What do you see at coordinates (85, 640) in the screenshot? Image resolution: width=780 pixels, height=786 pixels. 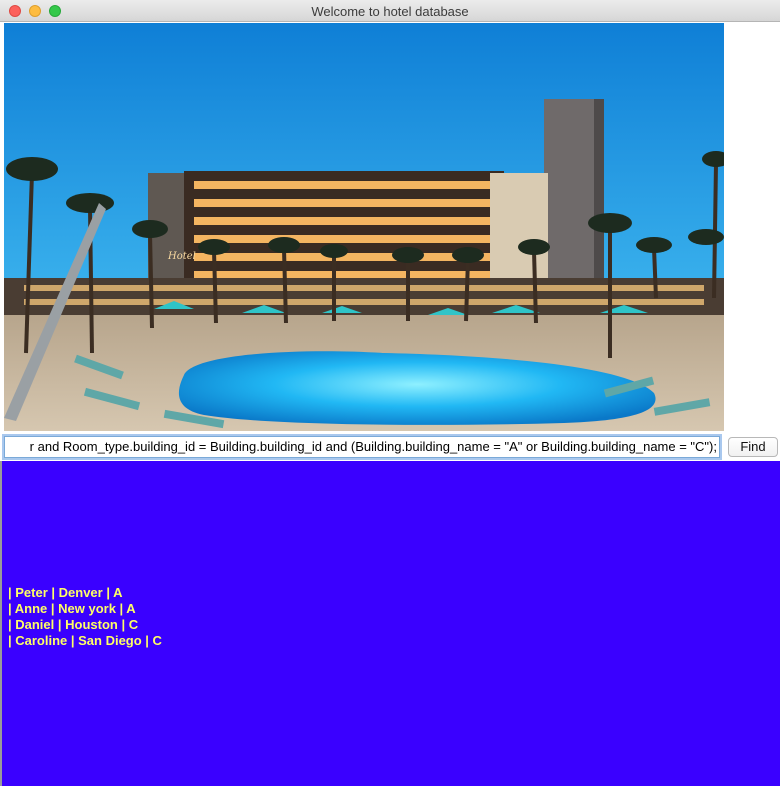 I see `result-row: | Caroline | San Diego | C` at bounding box center [85, 640].